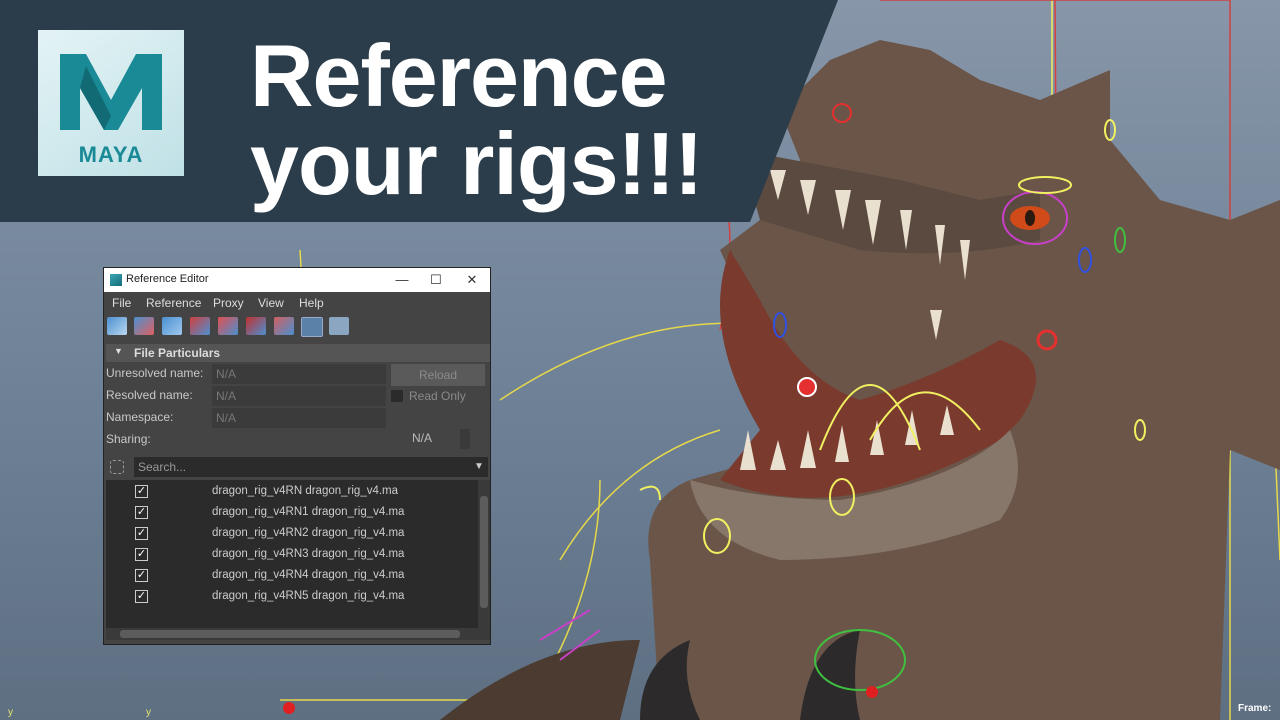 The height and width of the screenshot is (720, 1280). What do you see at coordinates (172, 326) in the screenshot?
I see `reload-reference-icon` at bounding box center [172, 326].